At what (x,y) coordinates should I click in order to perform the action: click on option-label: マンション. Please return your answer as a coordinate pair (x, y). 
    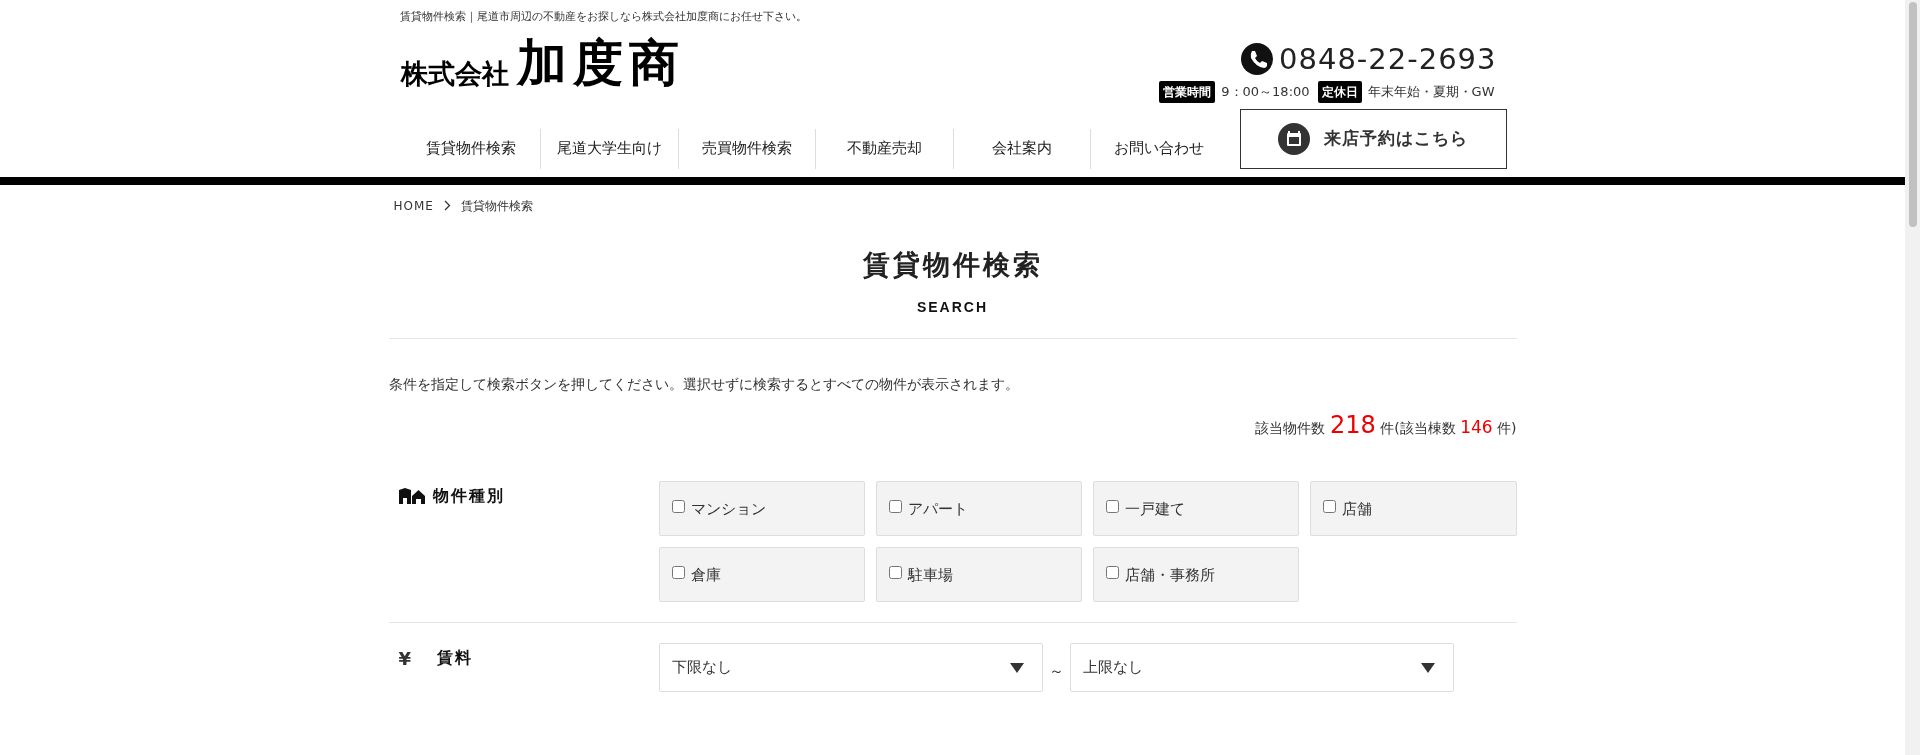
    Looking at the image, I should click on (728, 509).